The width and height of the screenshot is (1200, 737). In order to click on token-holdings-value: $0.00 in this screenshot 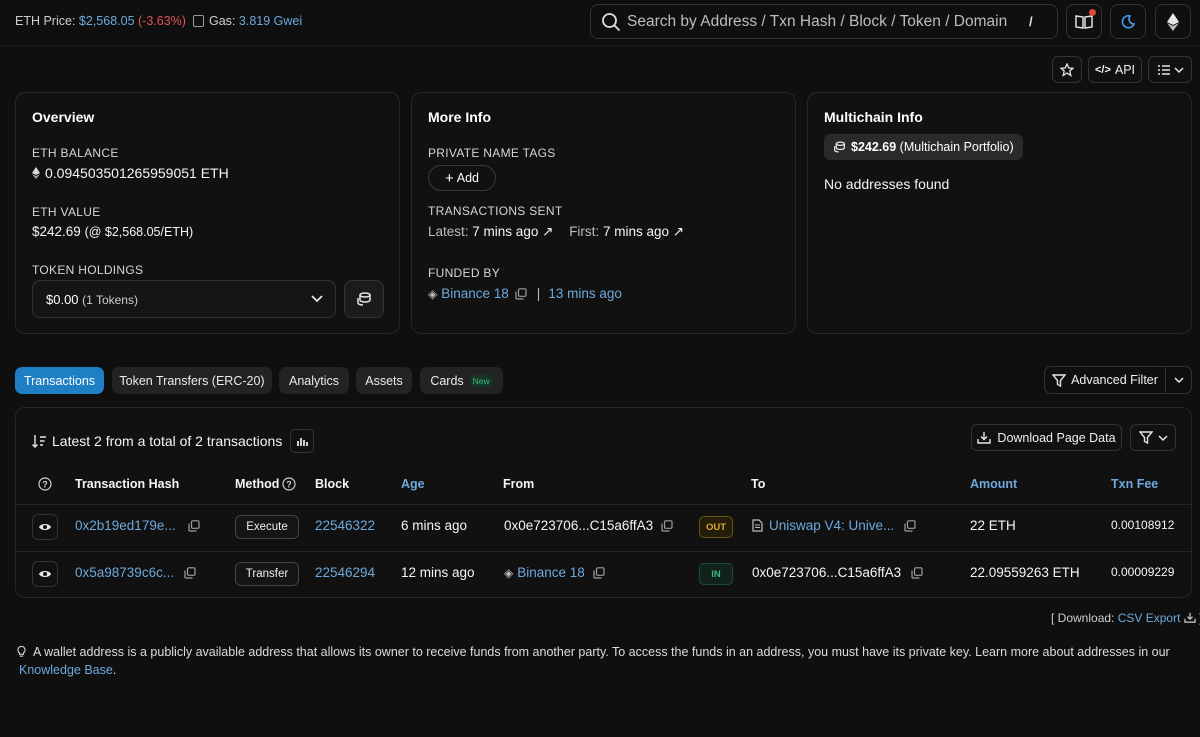, I will do `click(62, 299)`.